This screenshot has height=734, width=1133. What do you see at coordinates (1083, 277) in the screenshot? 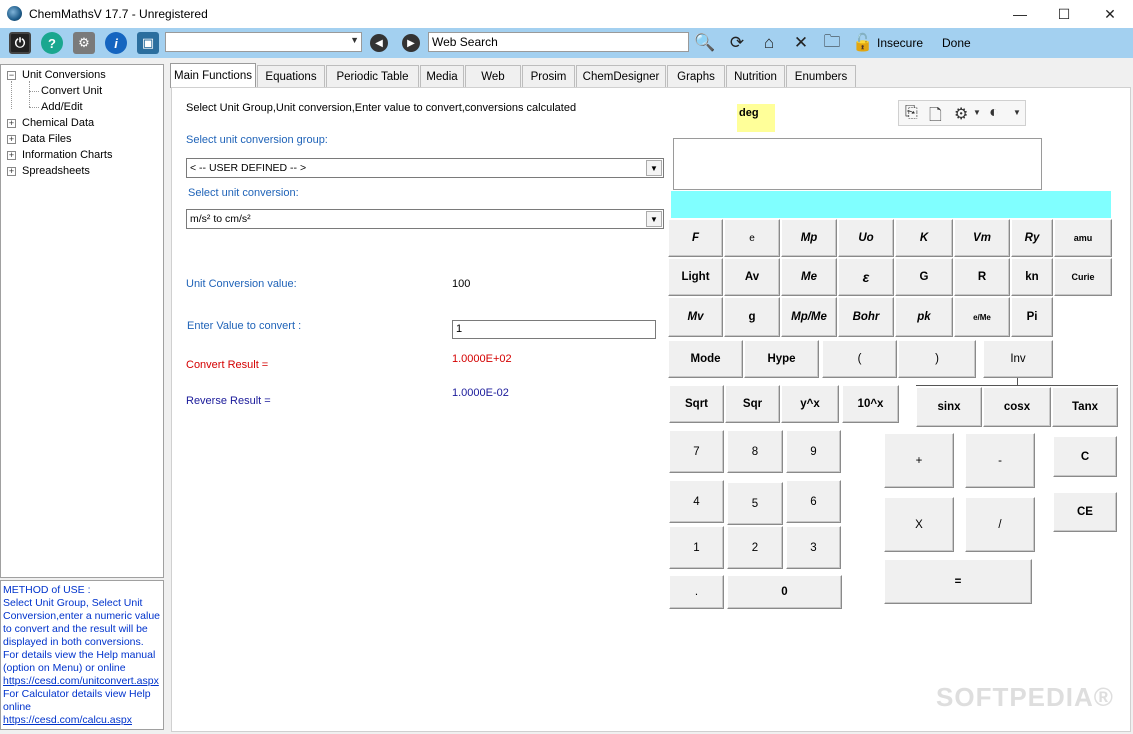
I see `const-button: Curie` at bounding box center [1083, 277].